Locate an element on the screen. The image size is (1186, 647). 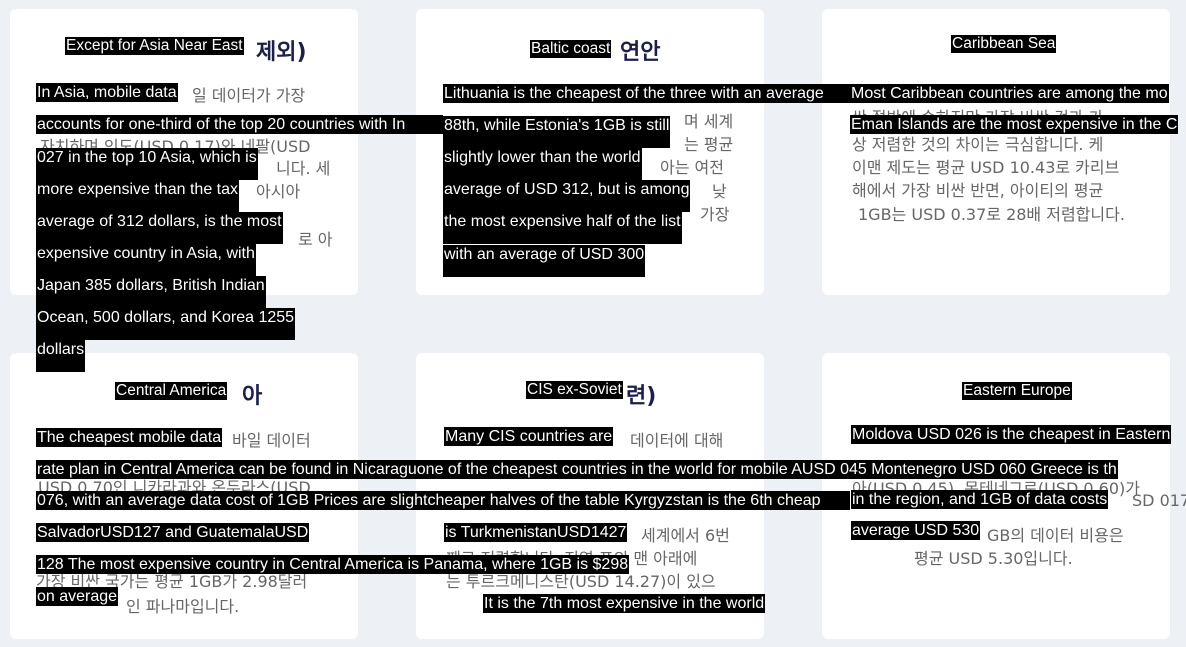
card-body-text: 며 세계 is located at coordinates (709, 121).